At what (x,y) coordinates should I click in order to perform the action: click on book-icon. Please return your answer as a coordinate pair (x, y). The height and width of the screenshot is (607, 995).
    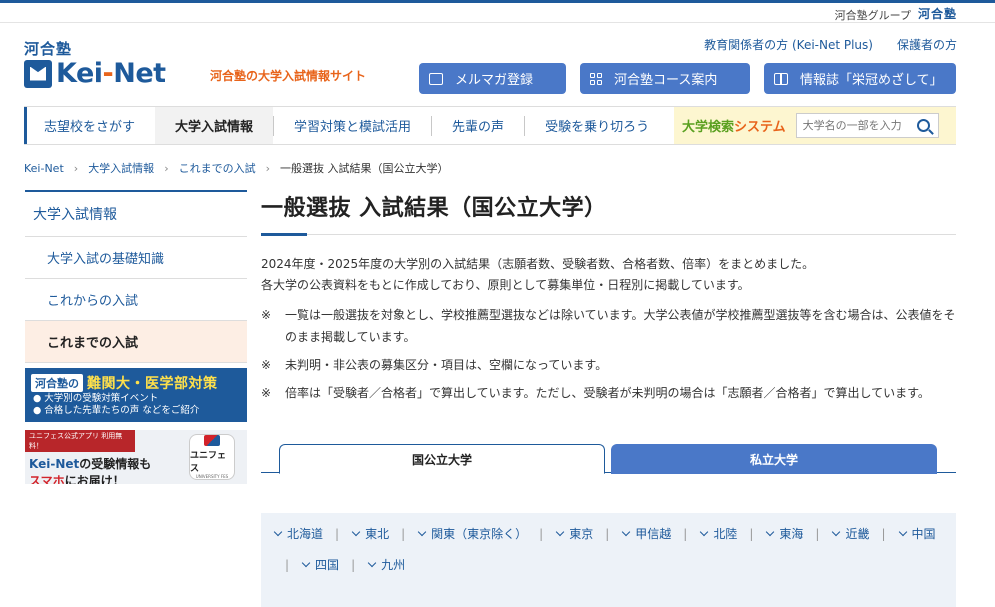
    Looking at the image, I should click on (781, 78).